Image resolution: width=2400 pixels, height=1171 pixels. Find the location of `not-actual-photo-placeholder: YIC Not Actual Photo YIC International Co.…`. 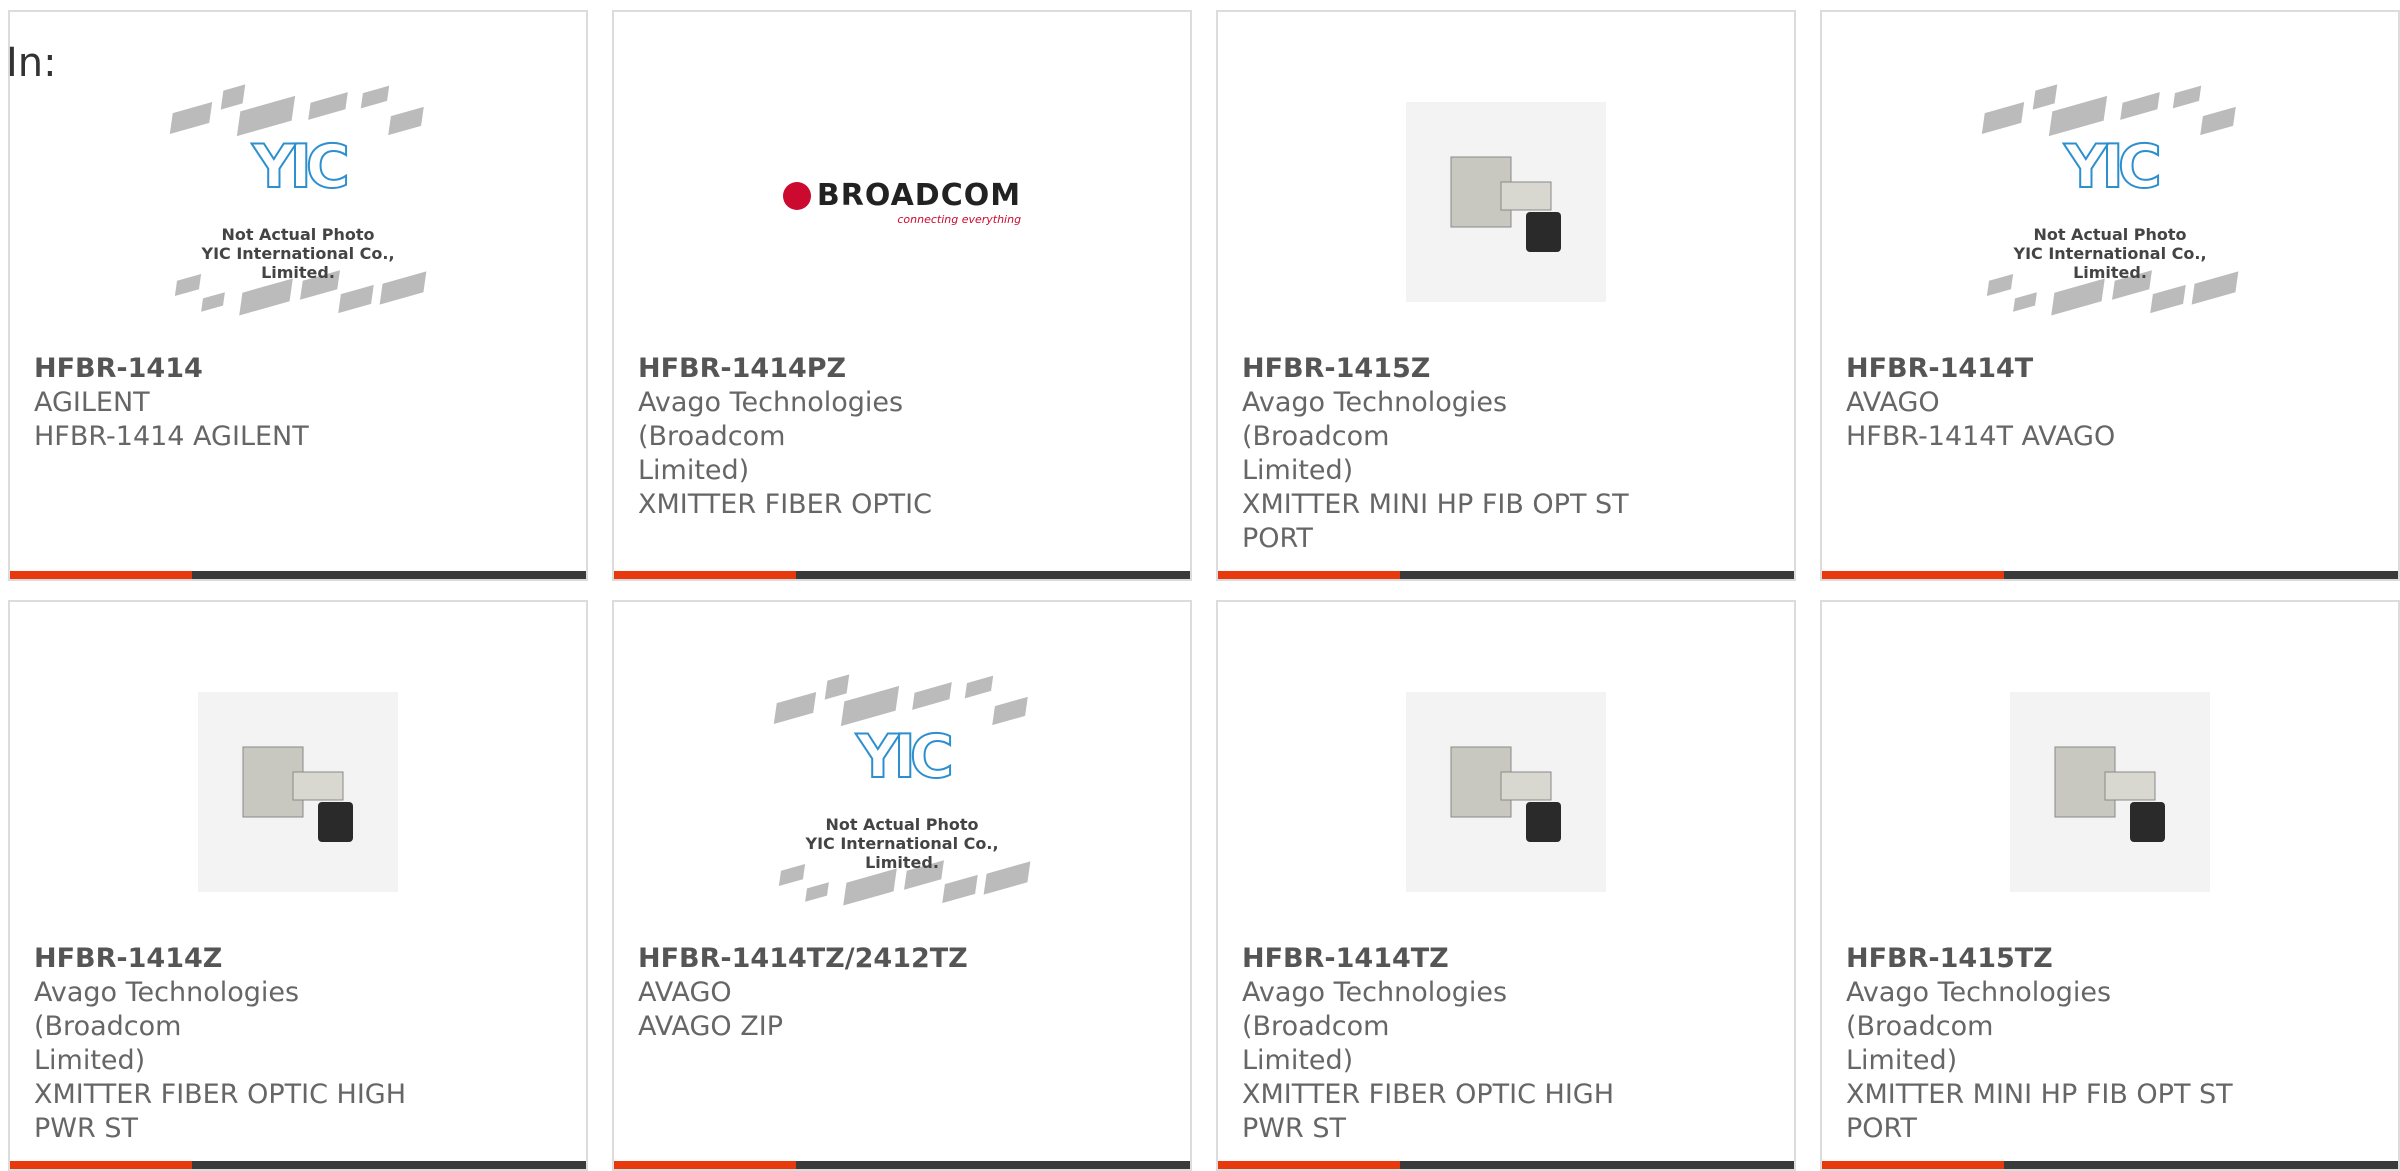

not-actual-photo-placeholder: YIC Not Actual Photo YIC International Co.… is located at coordinates (902, 792).